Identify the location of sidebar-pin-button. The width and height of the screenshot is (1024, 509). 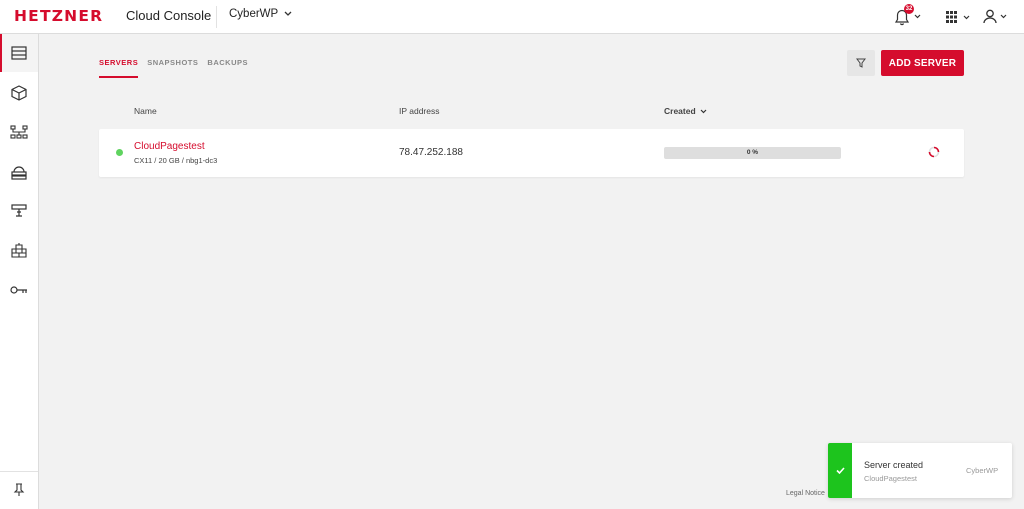
(19, 490).